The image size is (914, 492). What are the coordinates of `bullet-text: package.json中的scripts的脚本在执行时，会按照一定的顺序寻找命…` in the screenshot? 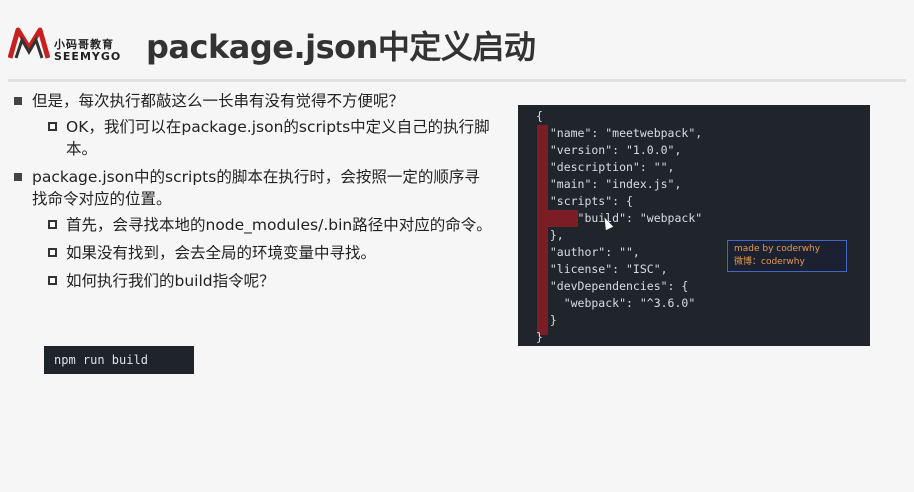 It's located at (256, 188).